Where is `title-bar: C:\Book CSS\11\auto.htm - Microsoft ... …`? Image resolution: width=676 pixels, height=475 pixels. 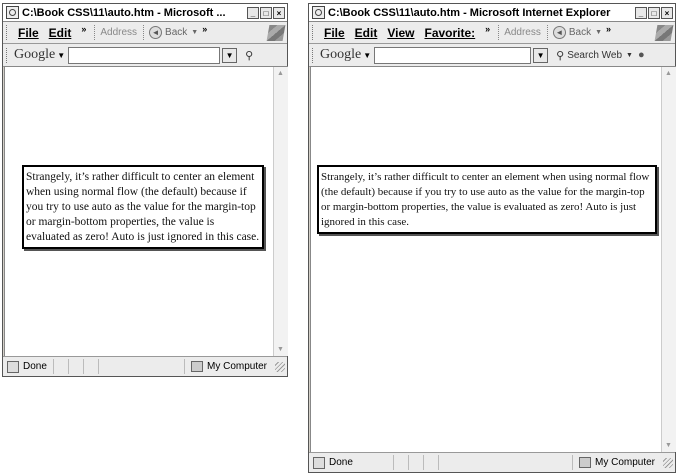
title-bar: C:\Book CSS\11\auto.htm - Microsoft ... … is located at coordinates (145, 13).